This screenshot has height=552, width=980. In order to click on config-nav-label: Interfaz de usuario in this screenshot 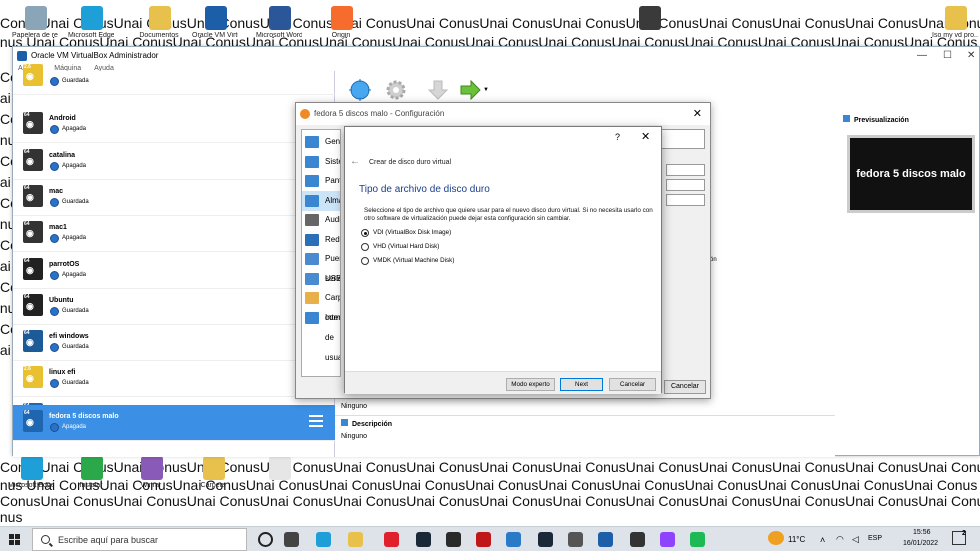, I will do `click(333, 337)`.